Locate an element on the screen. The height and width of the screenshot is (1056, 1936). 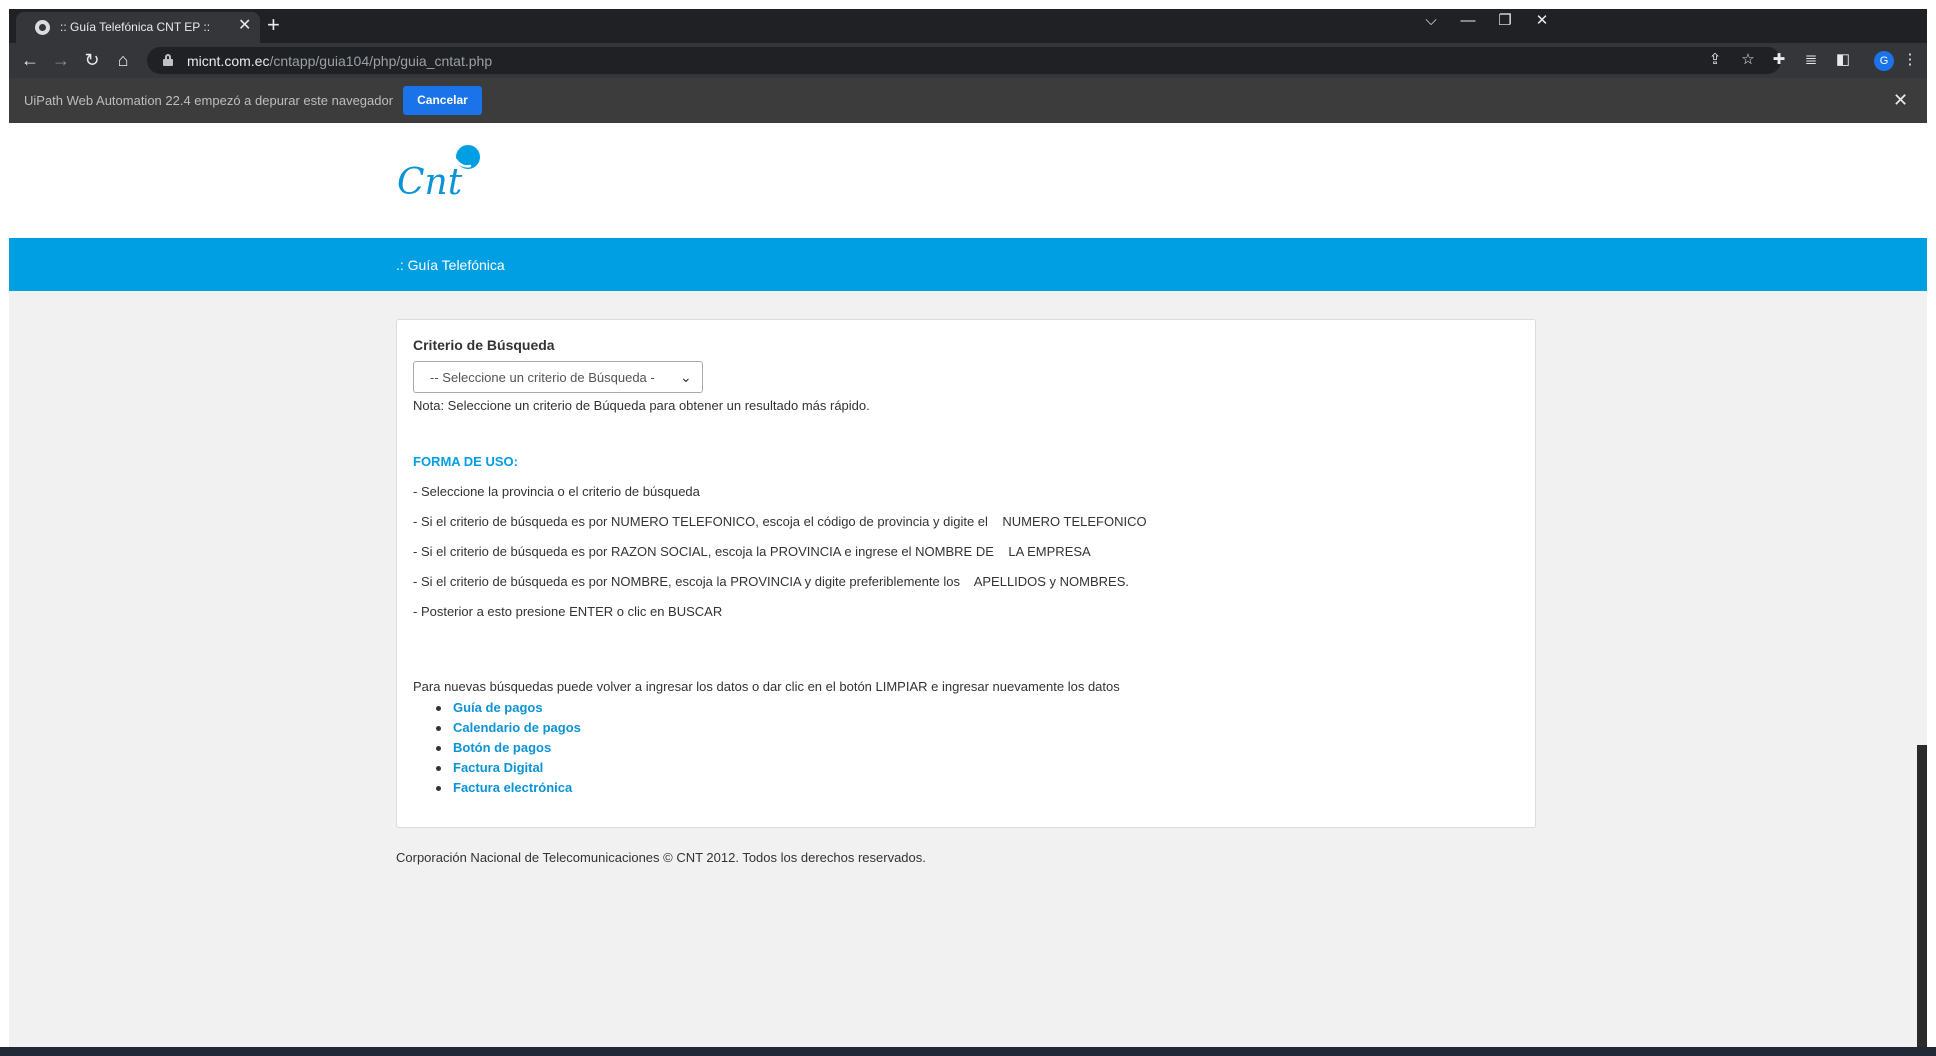
globe-icon is located at coordinates (42, 27).